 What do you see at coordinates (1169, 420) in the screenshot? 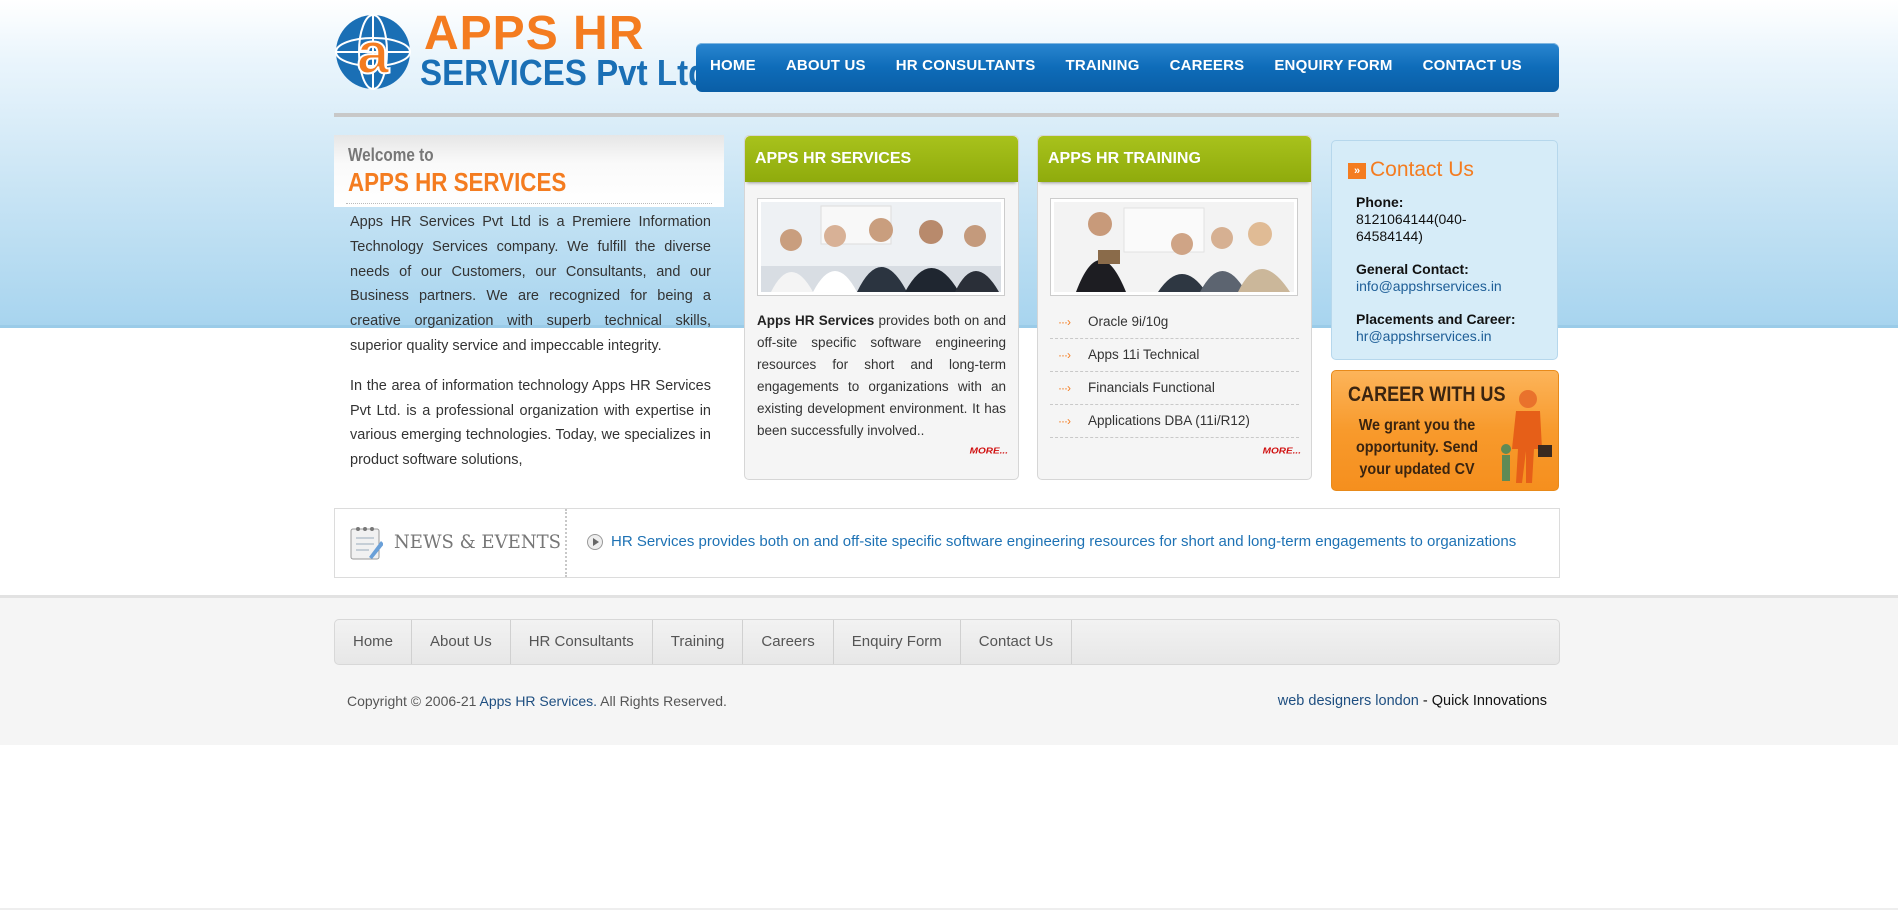
I see `training-item-label: Applications DBA (11i/R12)` at bounding box center [1169, 420].